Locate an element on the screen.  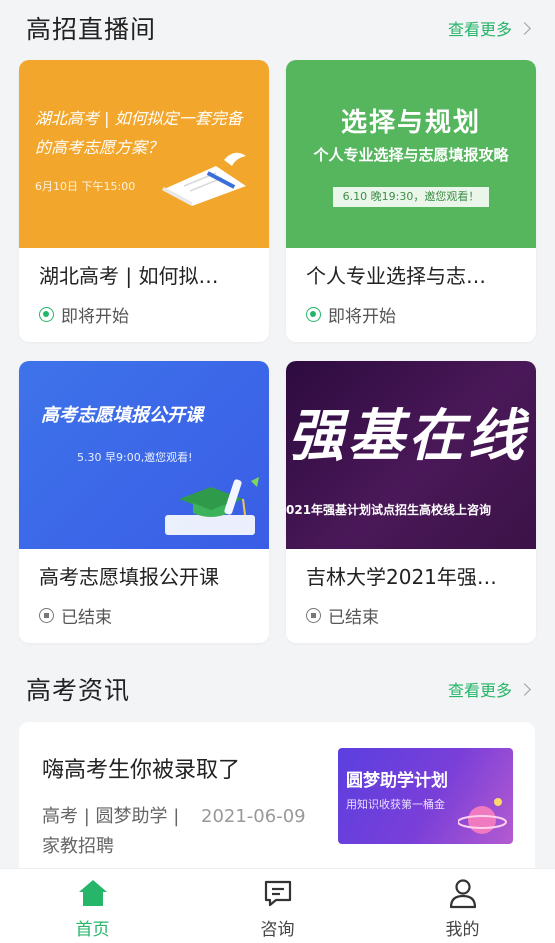
live-card-jilin: 强基在线 021年强基计划试点招生高校线上咨询 吉林大学2021年强… 已结束 is located at coordinates (411, 502).